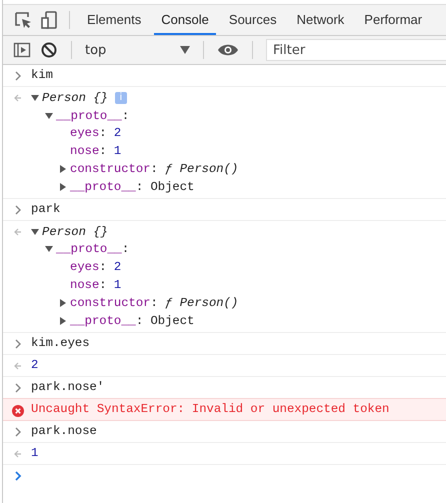  Describe the element at coordinates (49, 50) in the screenshot. I see `clear-icon` at that location.